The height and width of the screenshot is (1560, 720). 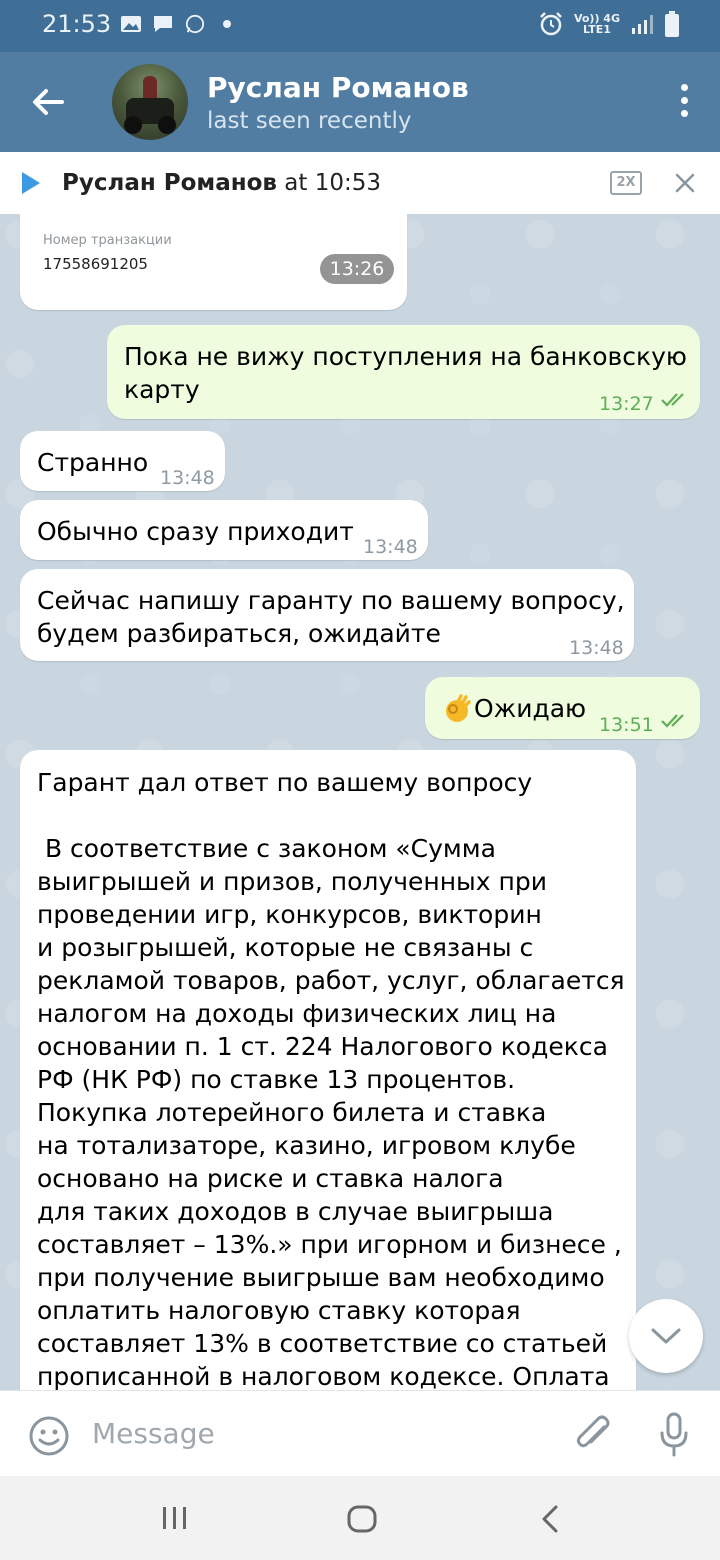 I want to click on message-text-line: оплатить налоговую ставку которая, so click(x=279, y=1310).